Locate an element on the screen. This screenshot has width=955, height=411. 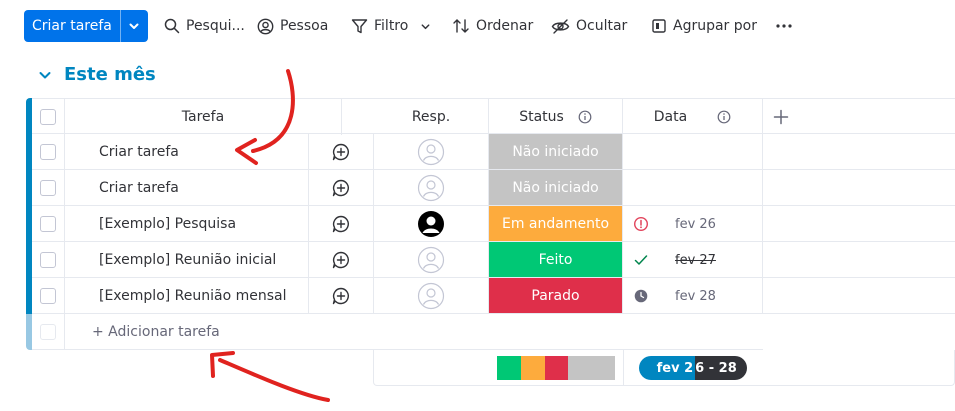
toolbar: Criar tarefa is located at coordinates (86, 26).